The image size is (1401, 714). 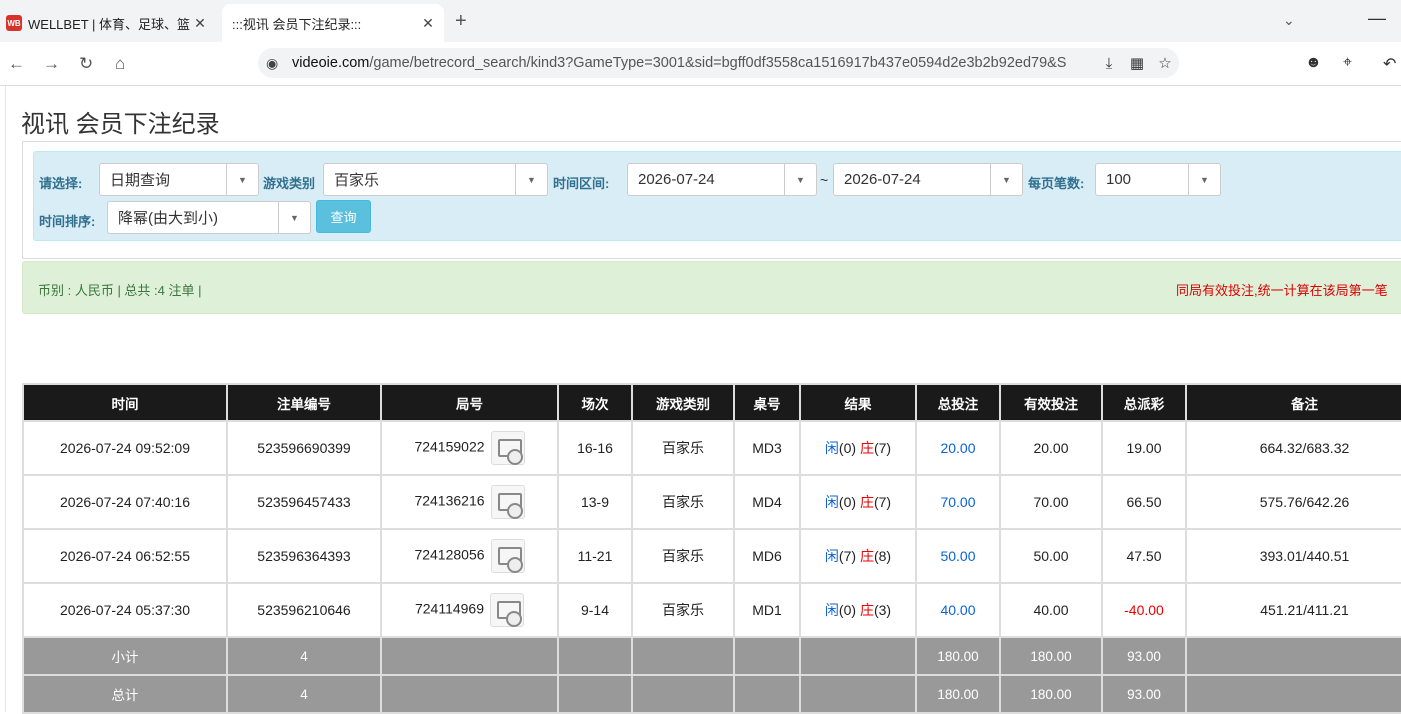 I want to click on banker-score: (3), so click(x=882, y=610).